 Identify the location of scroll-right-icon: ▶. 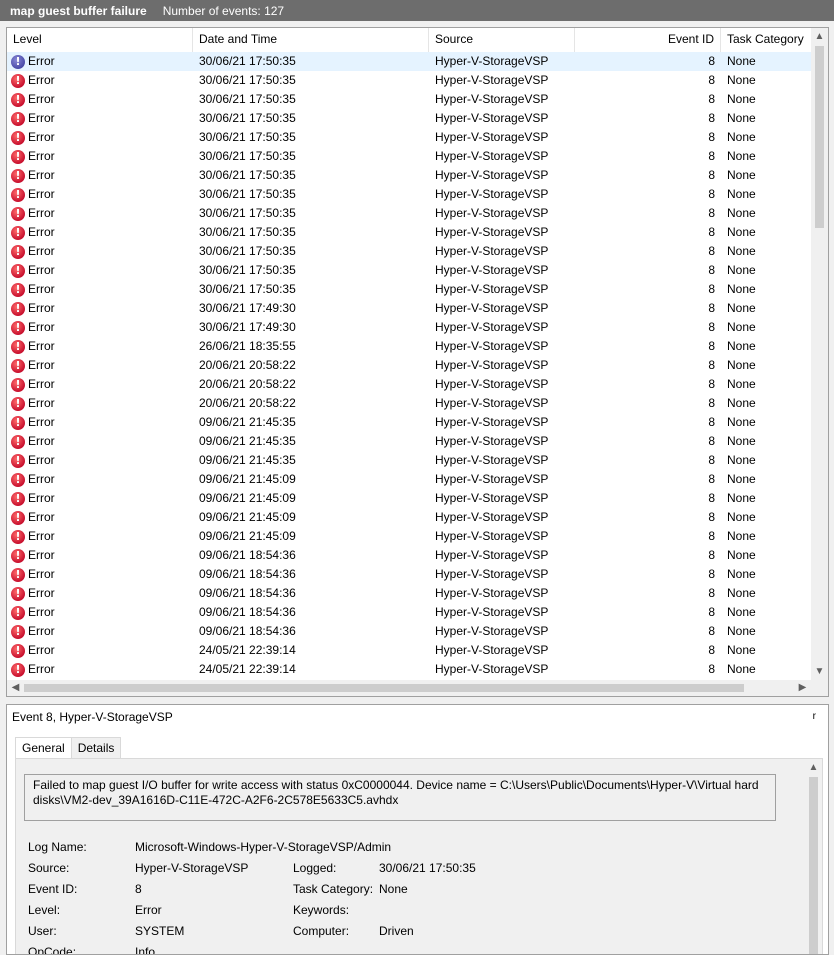
(802, 688).